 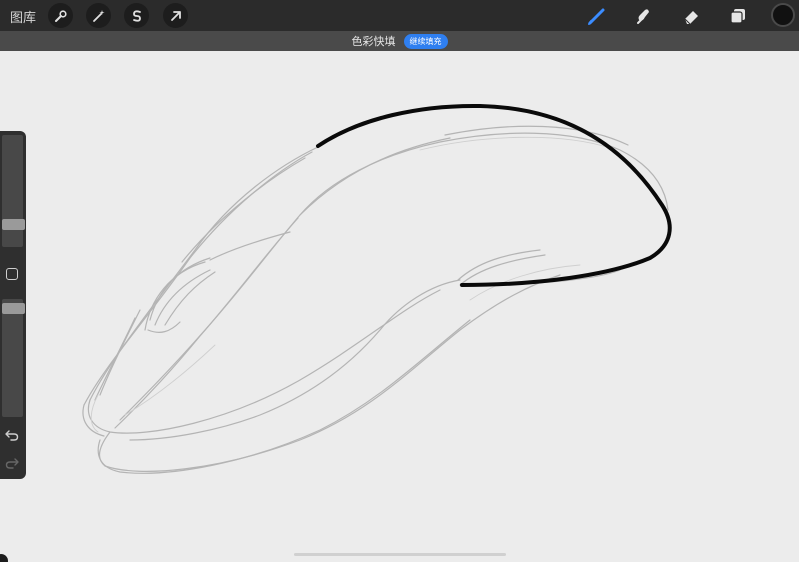 I want to click on banner-text: 色彩快填, so click(x=373, y=41).